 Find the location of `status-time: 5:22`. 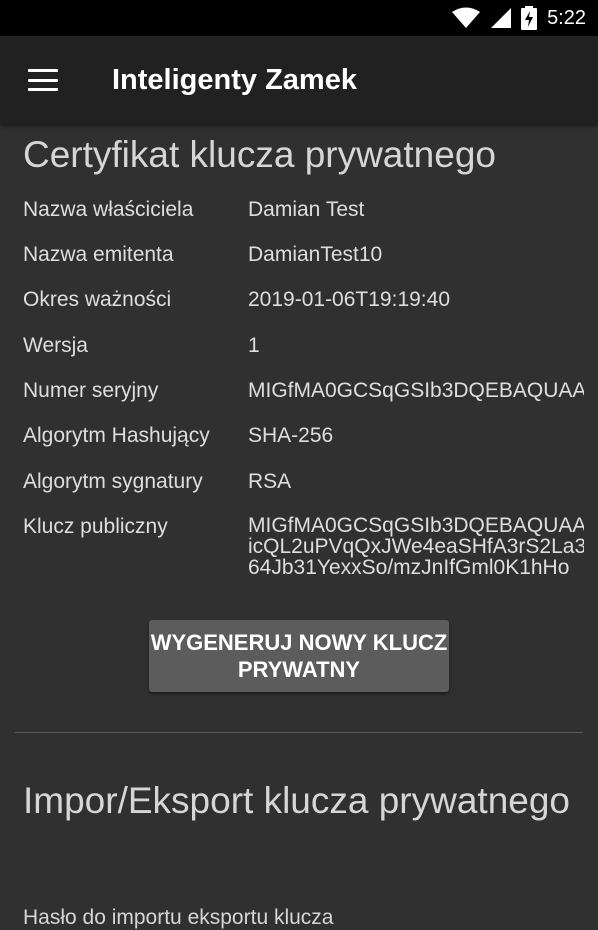

status-time: 5:22 is located at coordinates (566, 17).